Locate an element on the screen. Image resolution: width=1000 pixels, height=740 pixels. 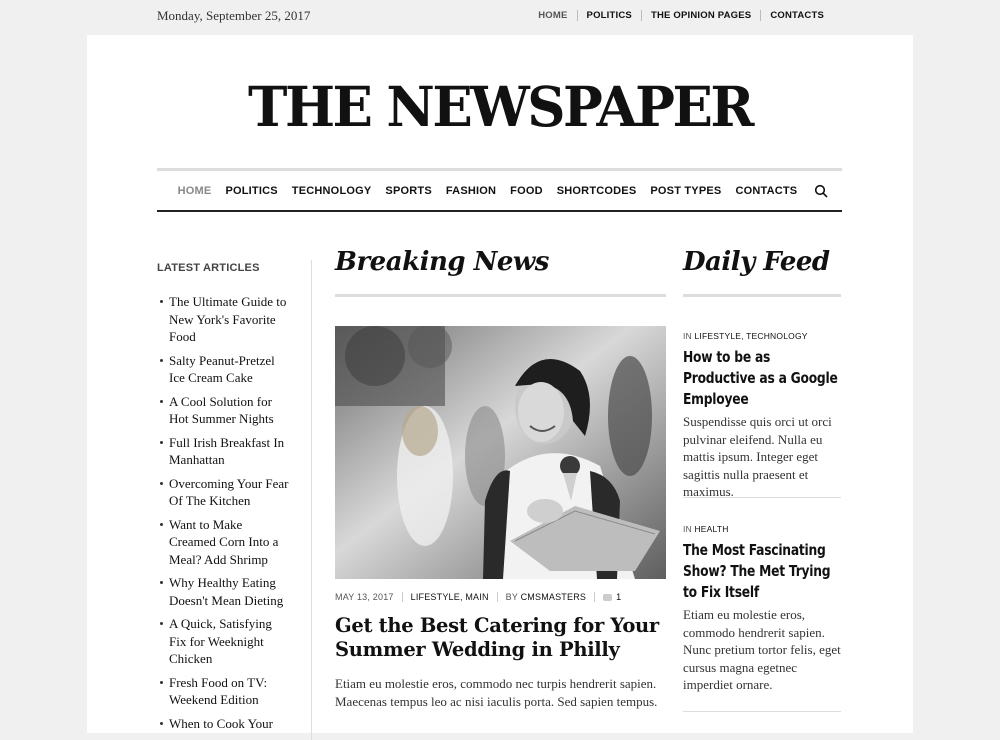
article-comments: 1 is located at coordinates (611, 597).